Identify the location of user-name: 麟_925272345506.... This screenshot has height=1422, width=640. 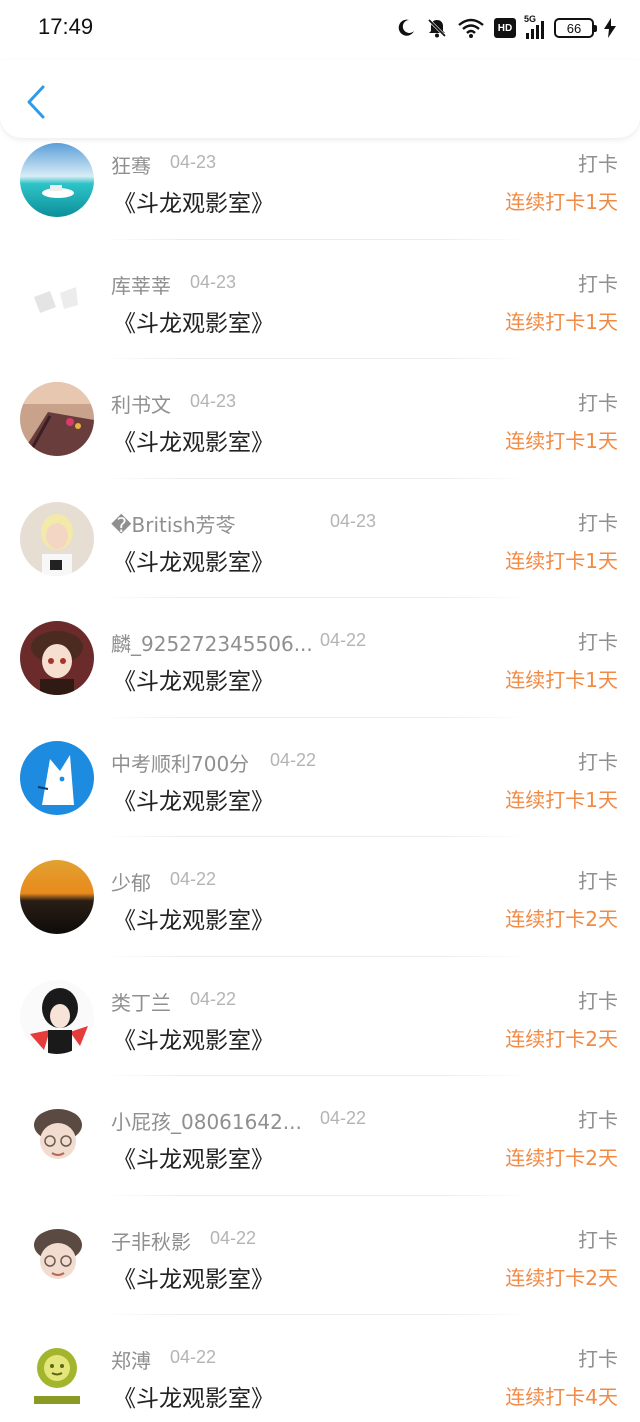
(212, 642).